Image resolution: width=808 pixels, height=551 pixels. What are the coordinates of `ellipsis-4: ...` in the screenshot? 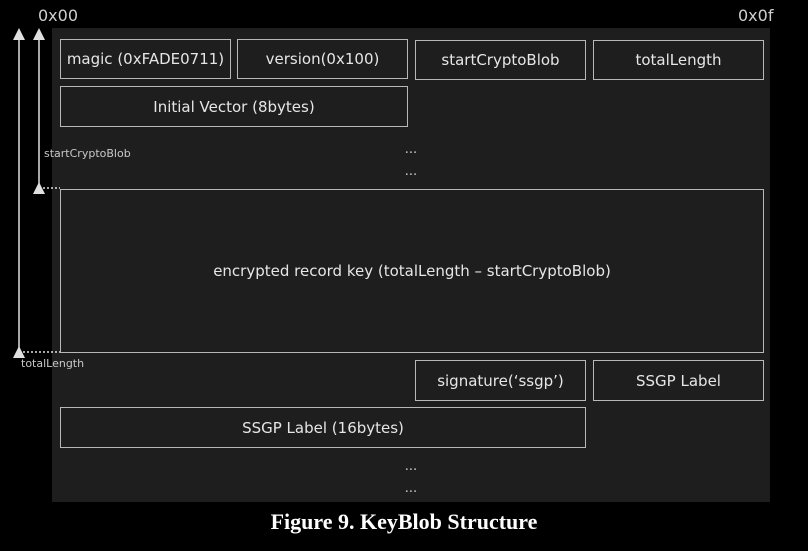 It's located at (411, 488).